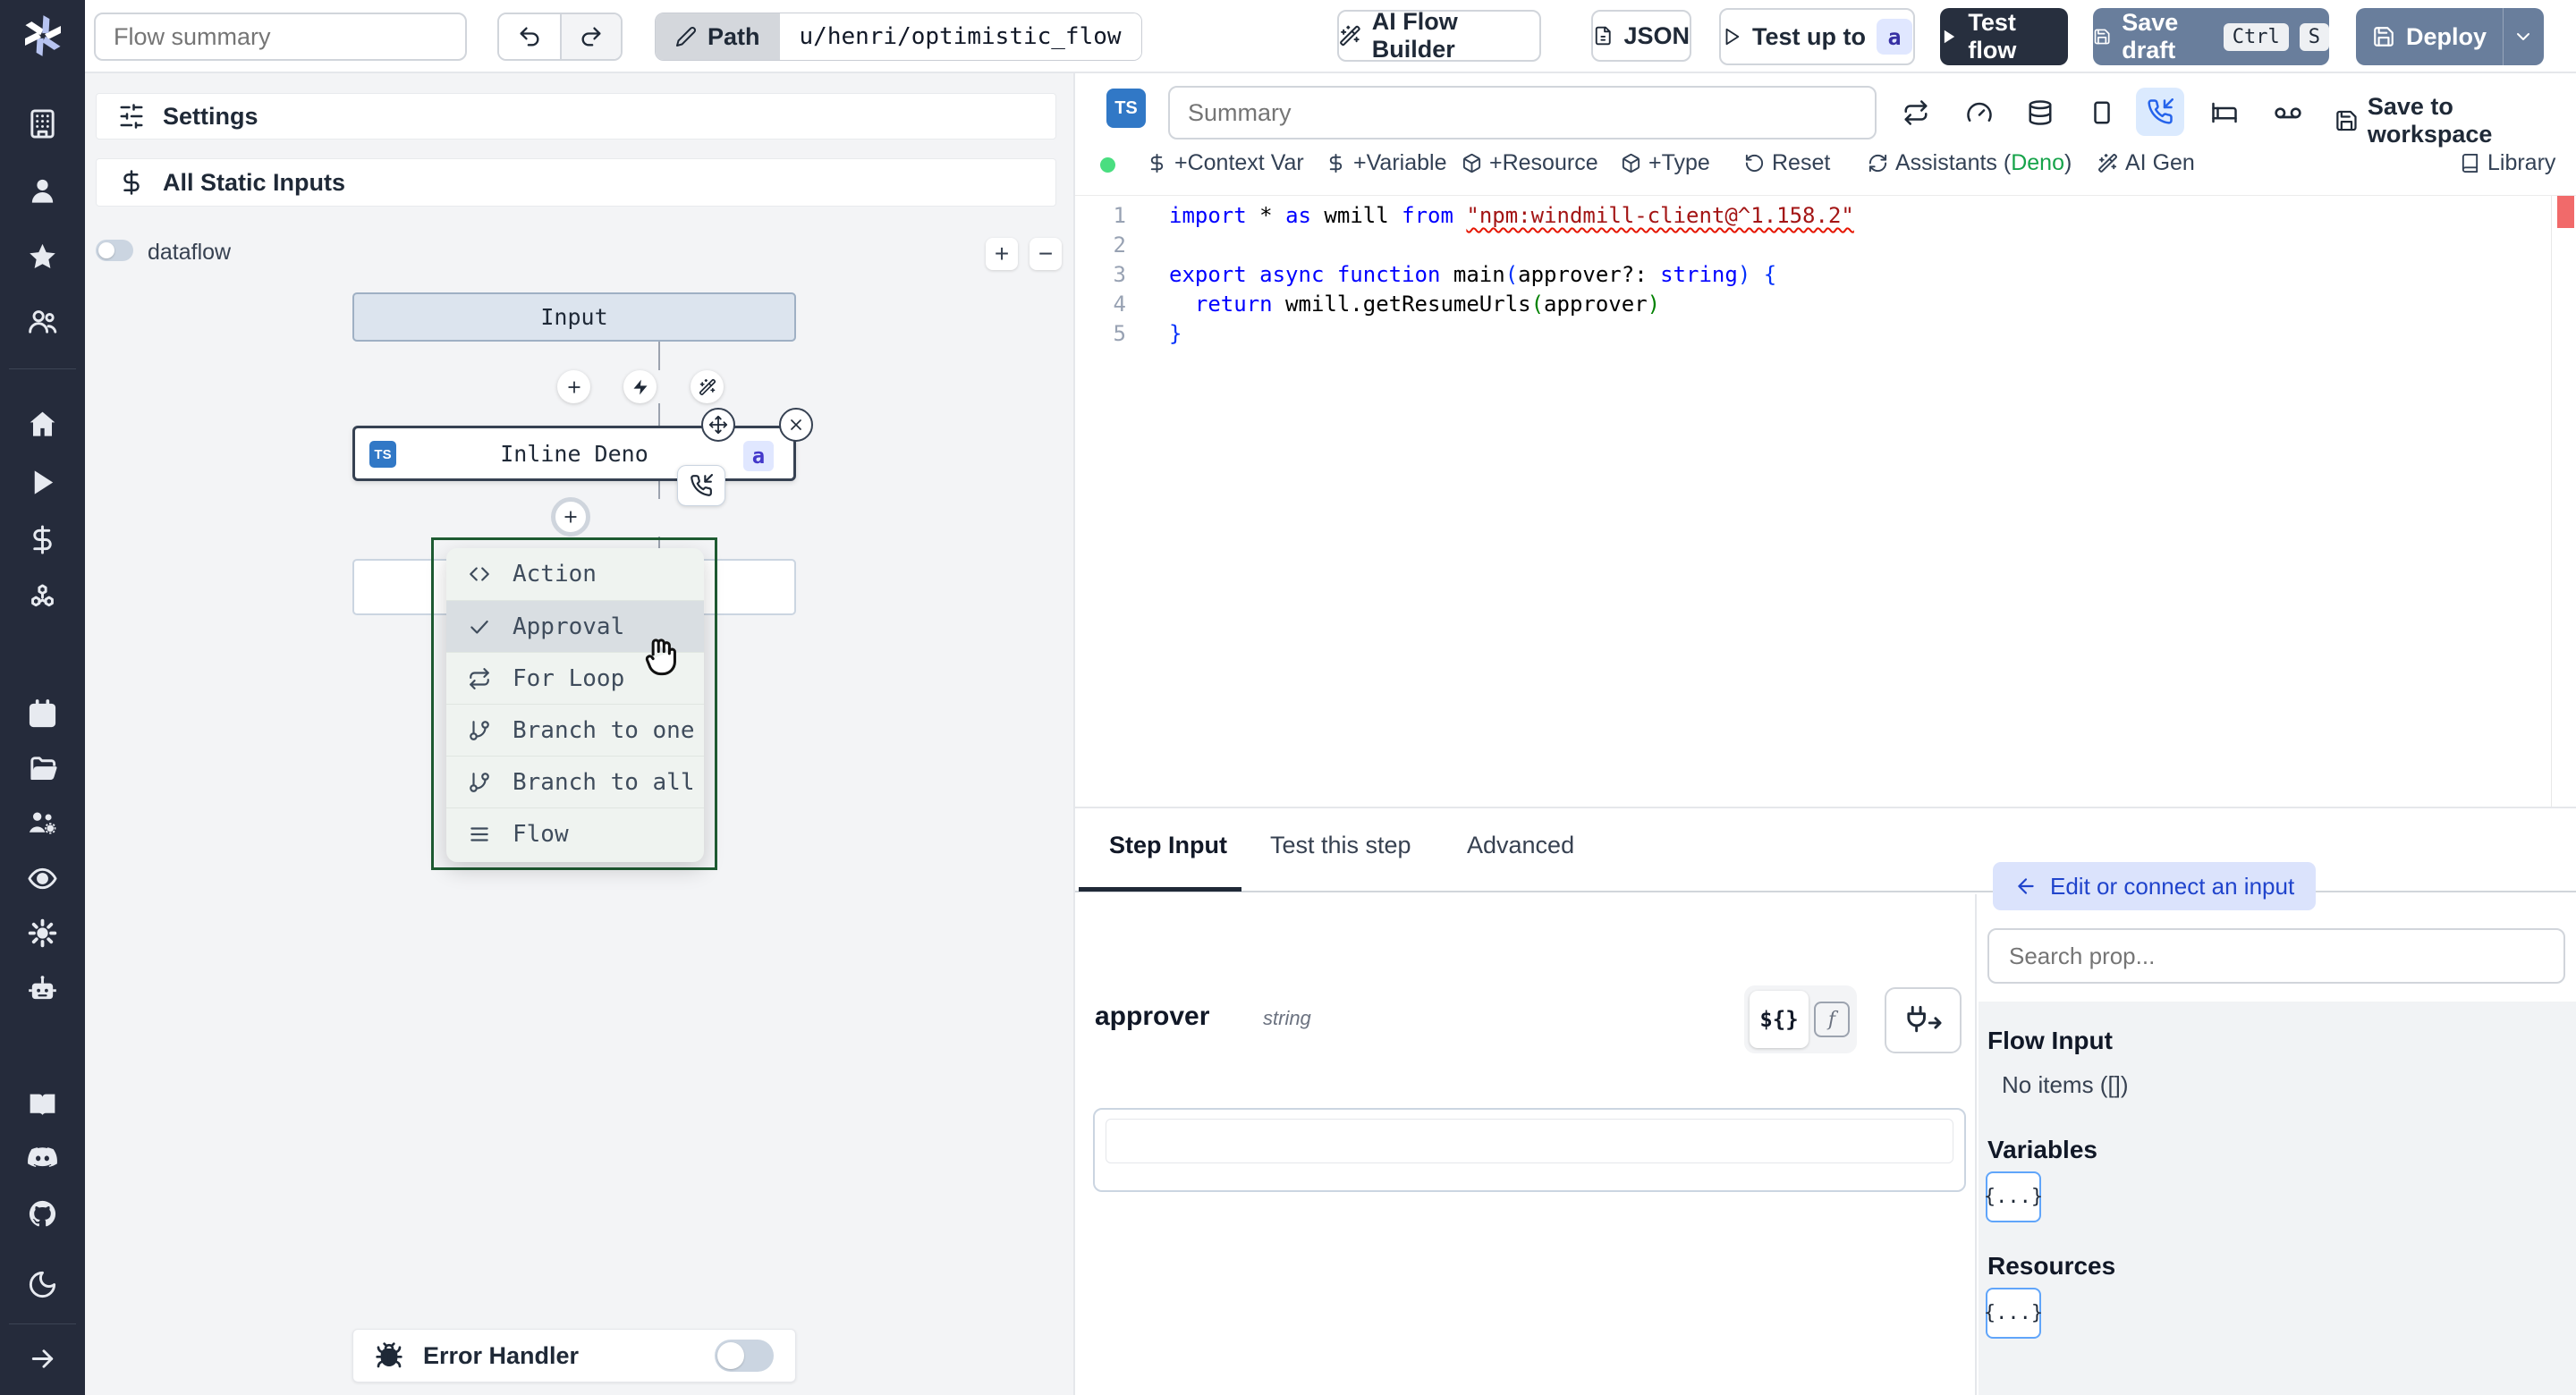 This screenshot has height=1395, width=2576. What do you see at coordinates (42, 598) in the screenshot?
I see `resources-boxes-icon` at bounding box center [42, 598].